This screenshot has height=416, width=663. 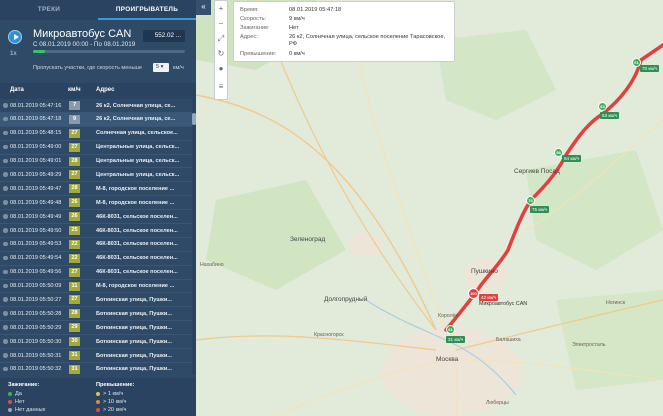 I want to click on row-speed: 25, so click(x=74, y=231).